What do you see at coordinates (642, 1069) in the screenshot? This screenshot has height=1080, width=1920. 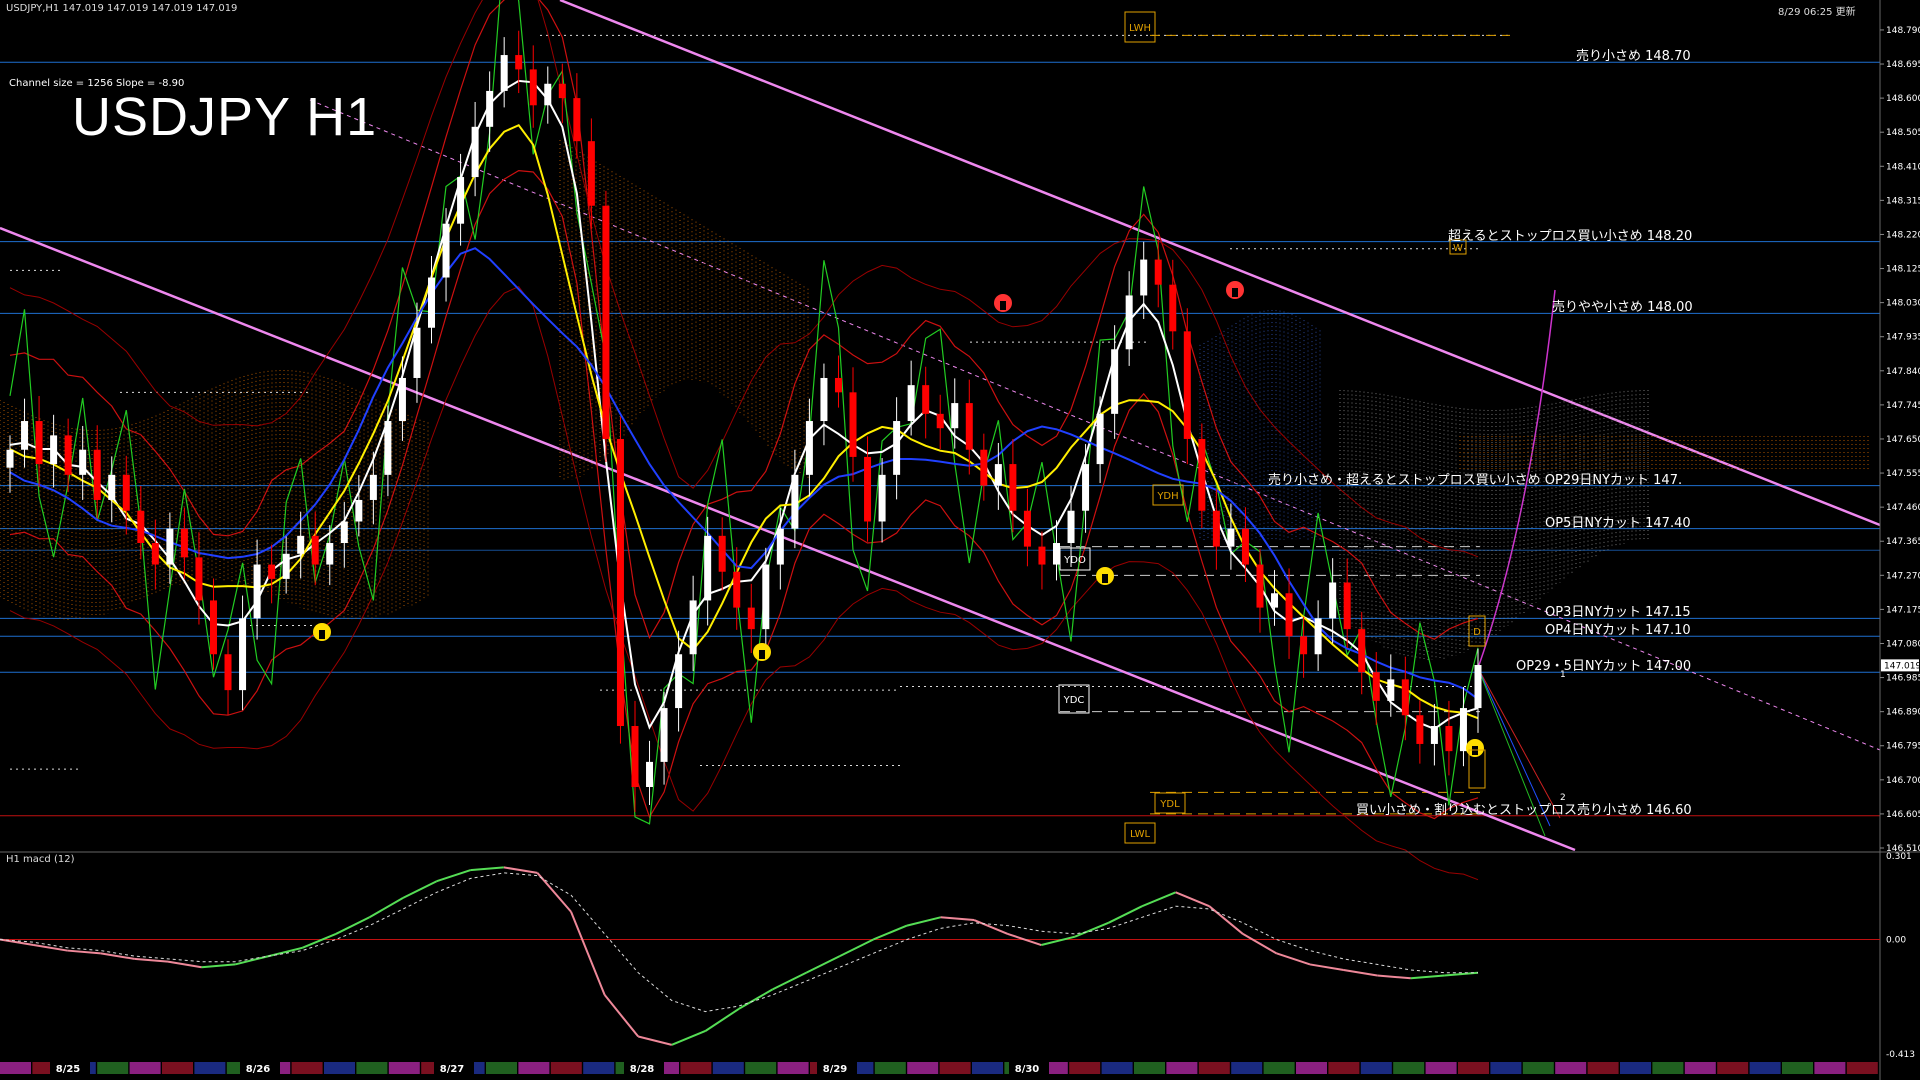 I see `date-label: 8/28` at bounding box center [642, 1069].